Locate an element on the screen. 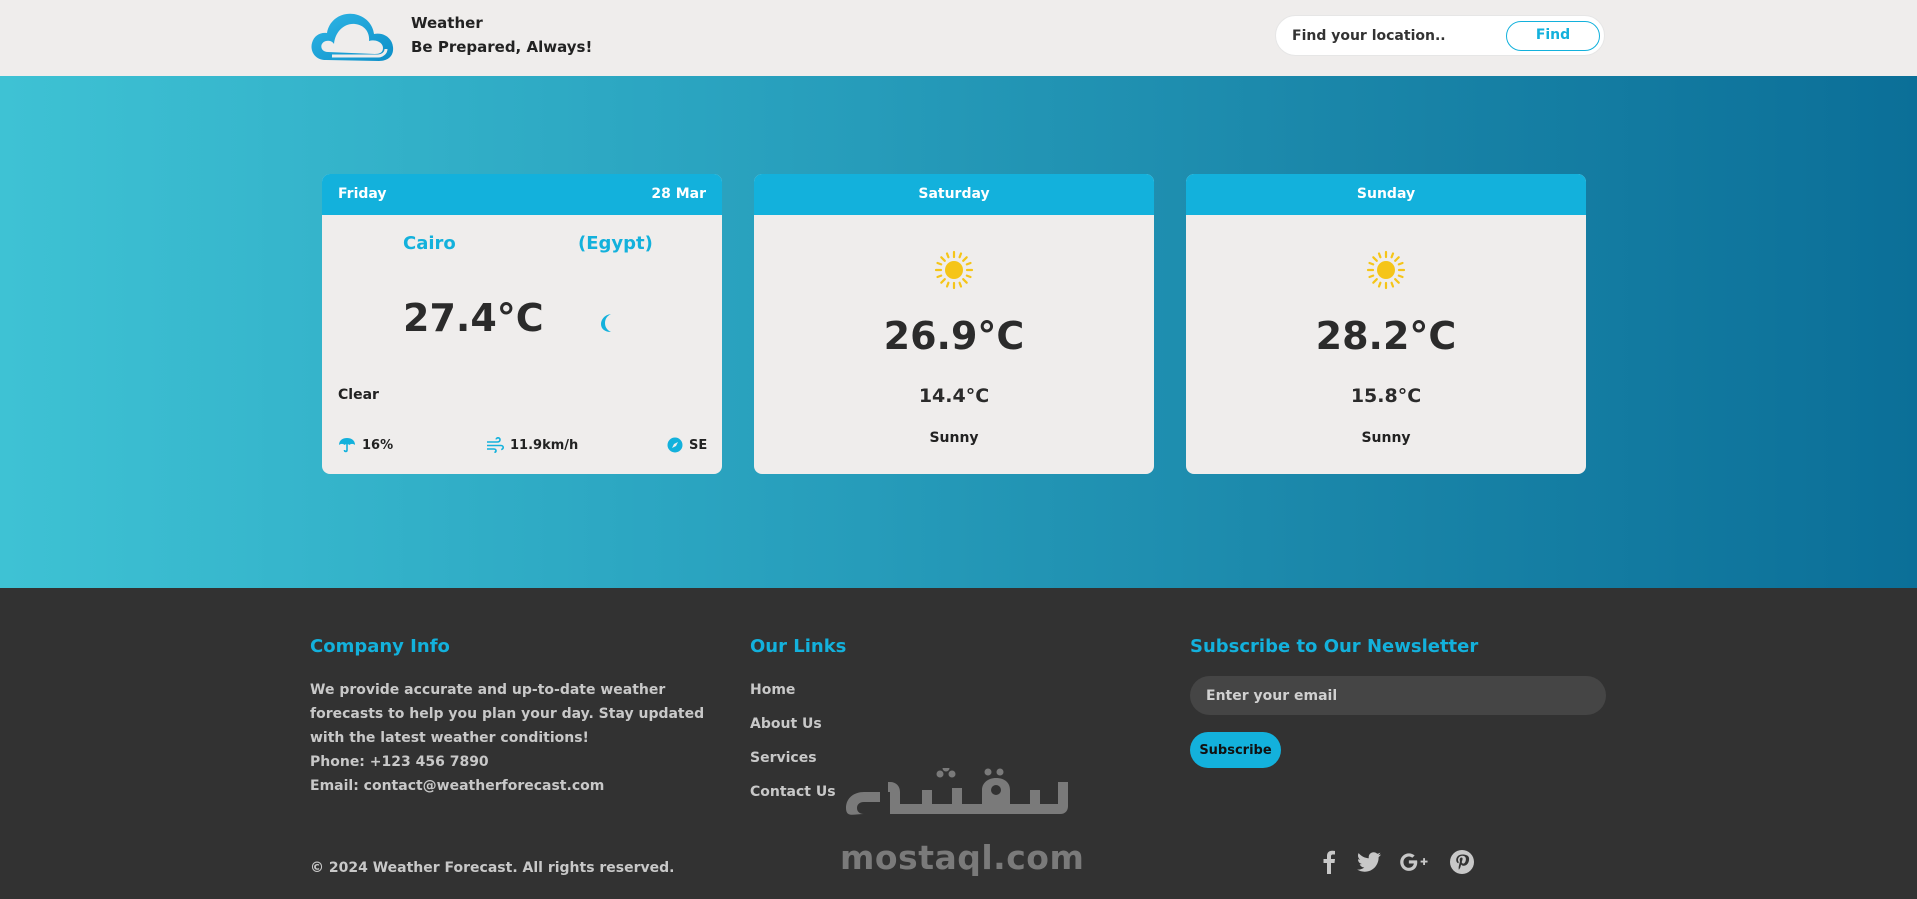  forecast-card-header: Sunday is located at coordinates (1386, 194).